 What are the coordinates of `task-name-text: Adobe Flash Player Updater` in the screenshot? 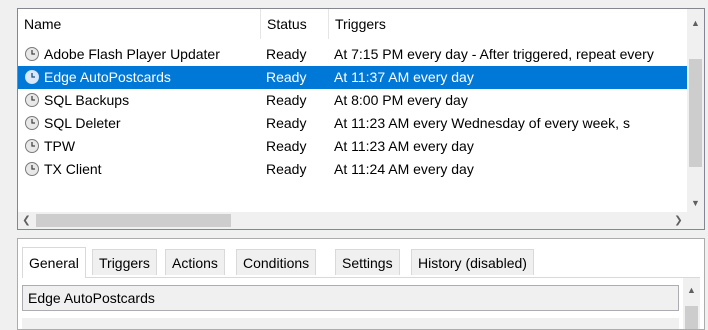 It's located at (132, 54).